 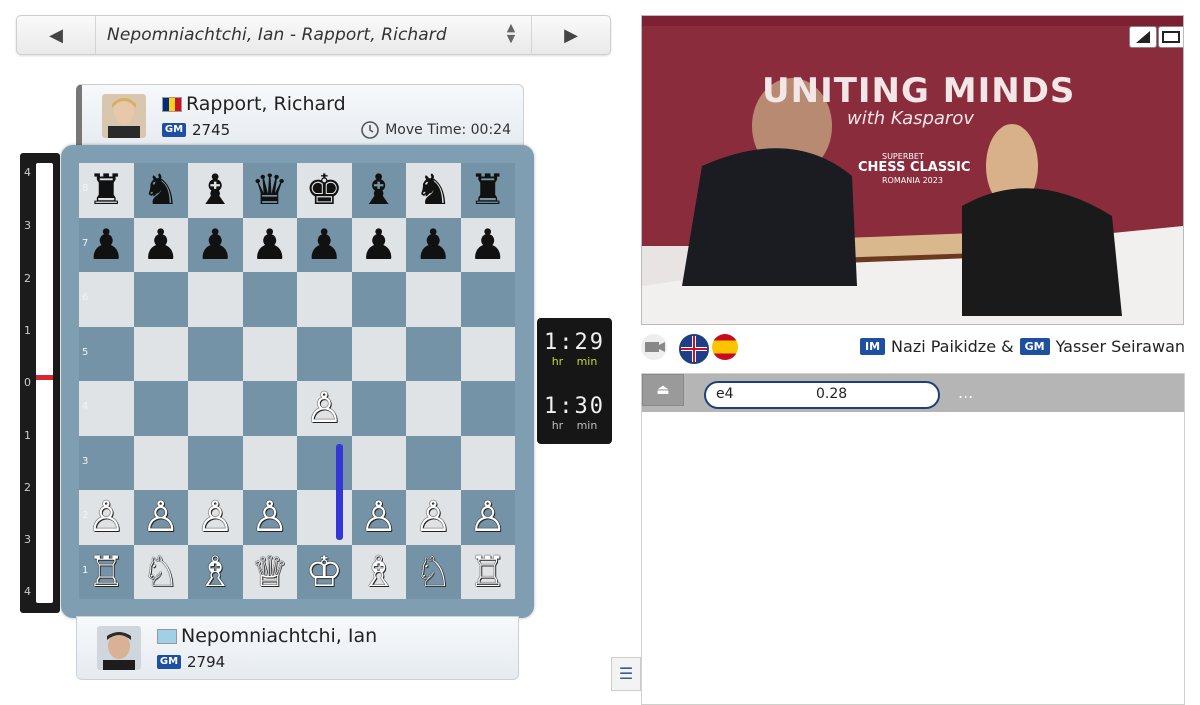 What do you see at coordinates (160, 462) in the screenshot?
I see `board-square-b3` at bounding box center [160, 462].